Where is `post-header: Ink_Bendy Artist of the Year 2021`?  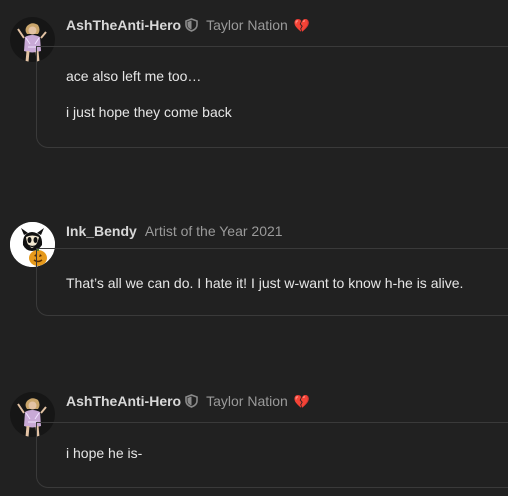 post-header: Ink_Bendy Artist of the Year 2021 is located at coordinates (174, 231).